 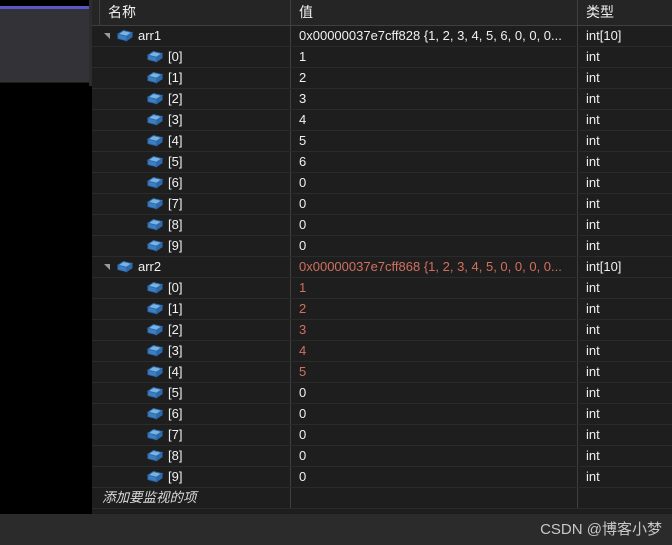 I want to click on watch-column-header: 名称 值 类型, so click(x=382, y=13).